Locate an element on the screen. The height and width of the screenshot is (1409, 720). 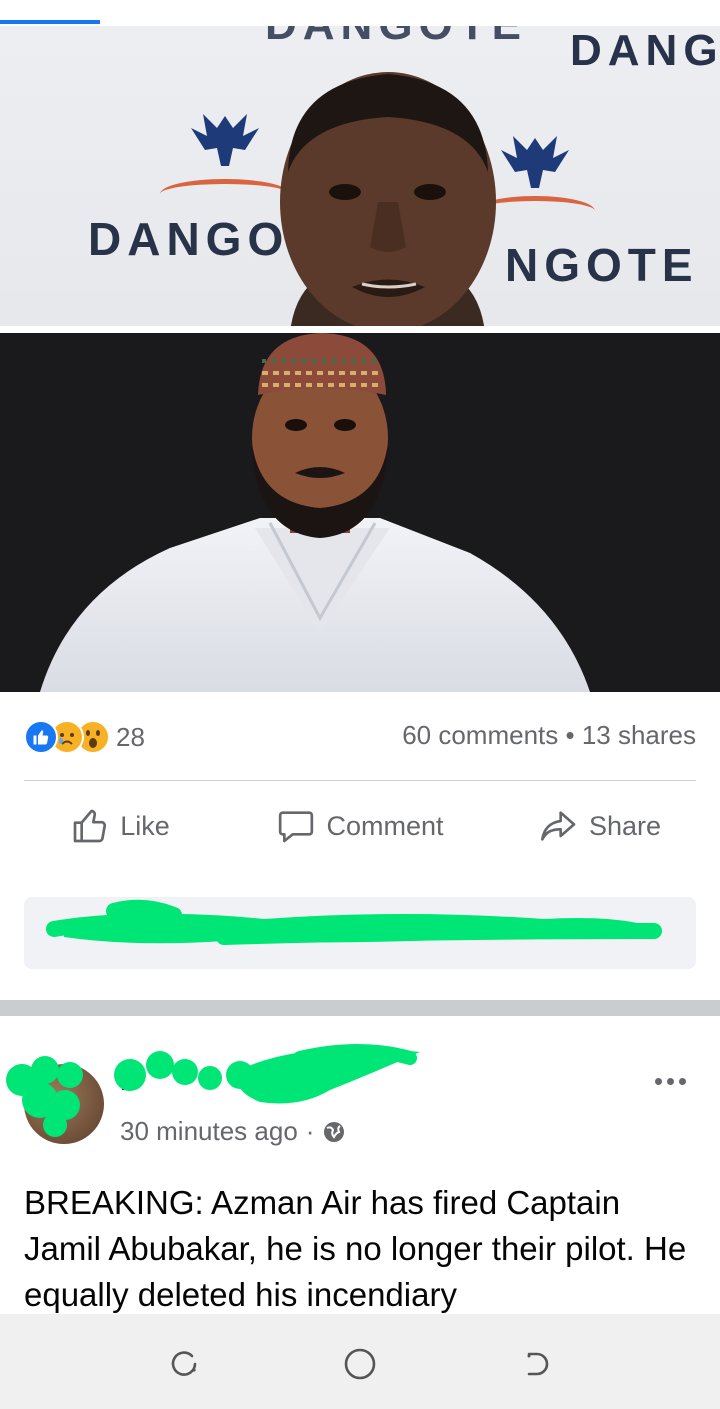
divider is located at coordinates (360, 780).